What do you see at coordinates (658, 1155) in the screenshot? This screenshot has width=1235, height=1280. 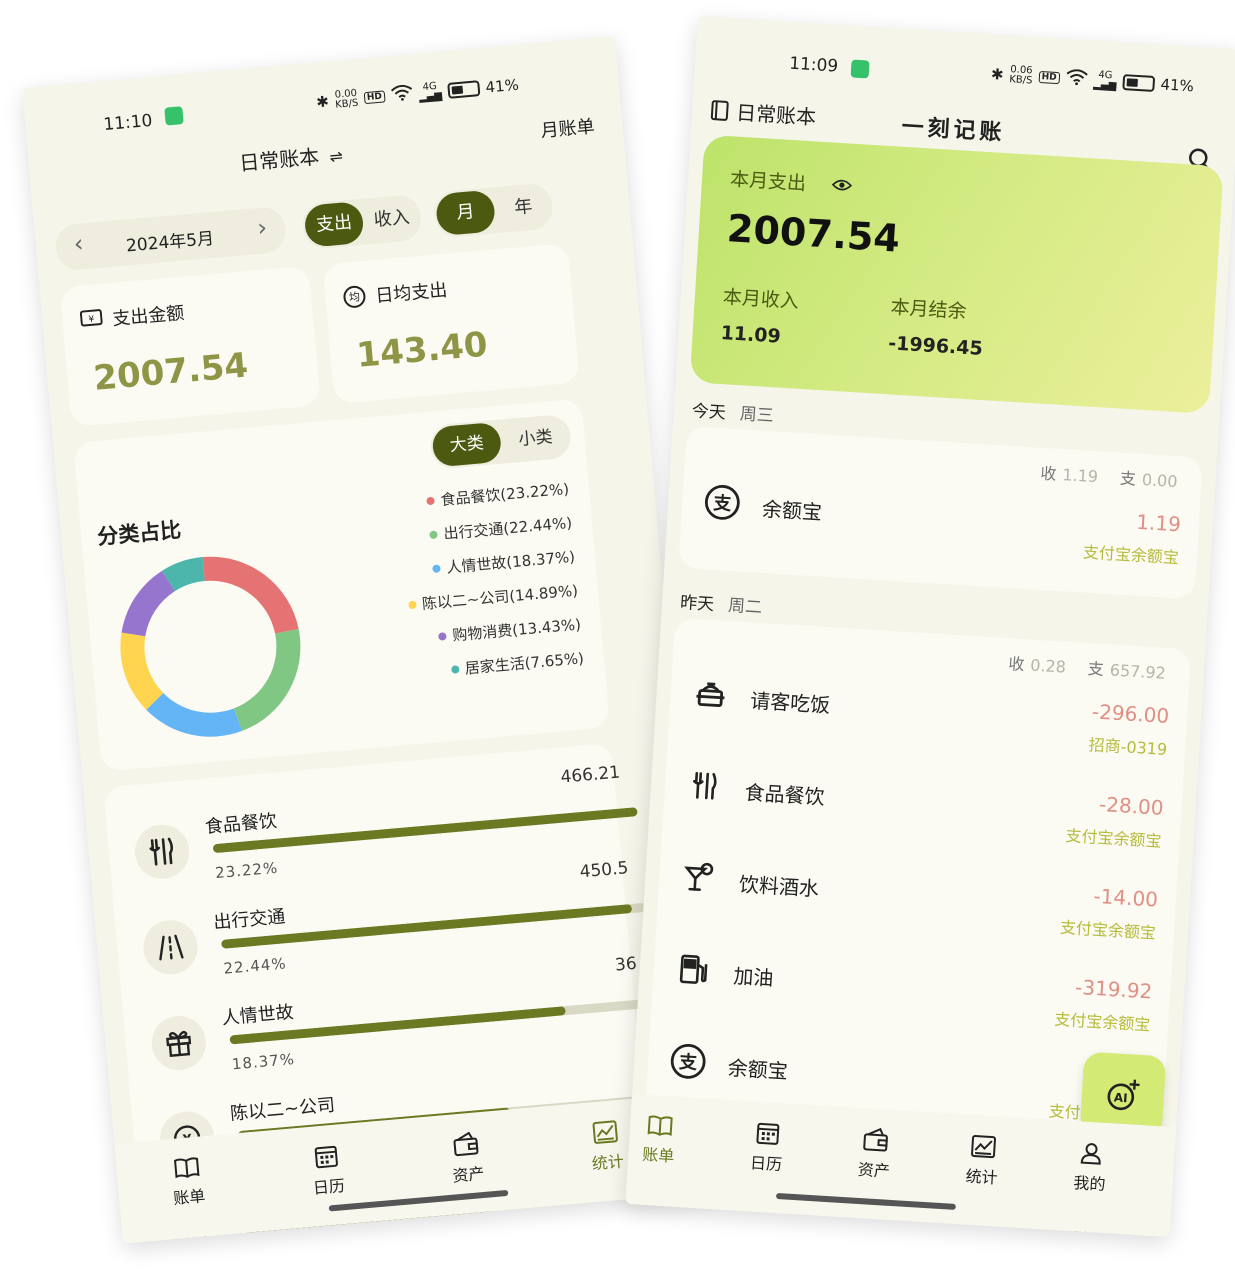 I see `tab-label: 账单` at bounding box center [658, 1155].